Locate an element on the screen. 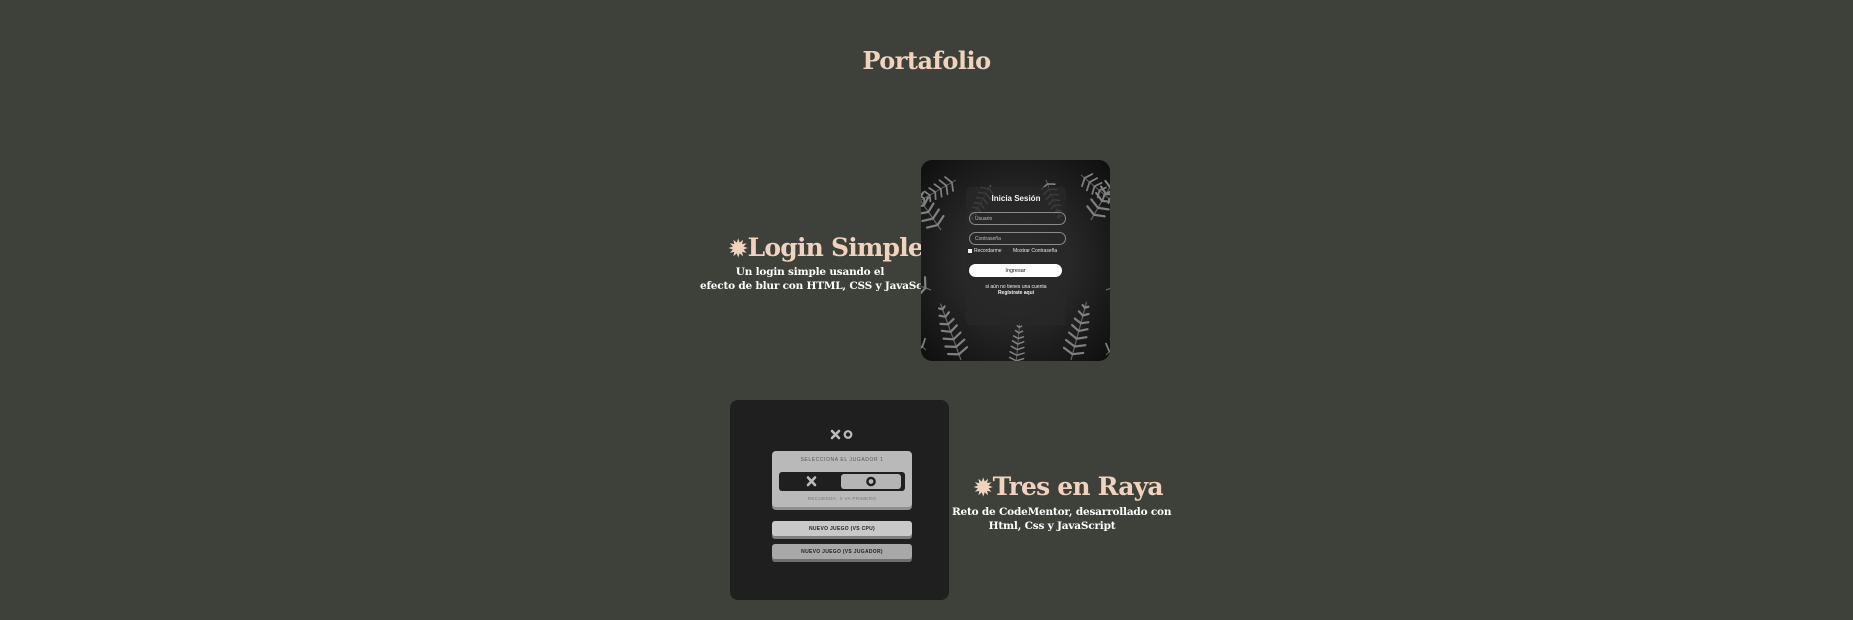 The width and height of the screenshot is (1853, 620). login-submit-button: Ingresar is located at coordinates (1015, 270).